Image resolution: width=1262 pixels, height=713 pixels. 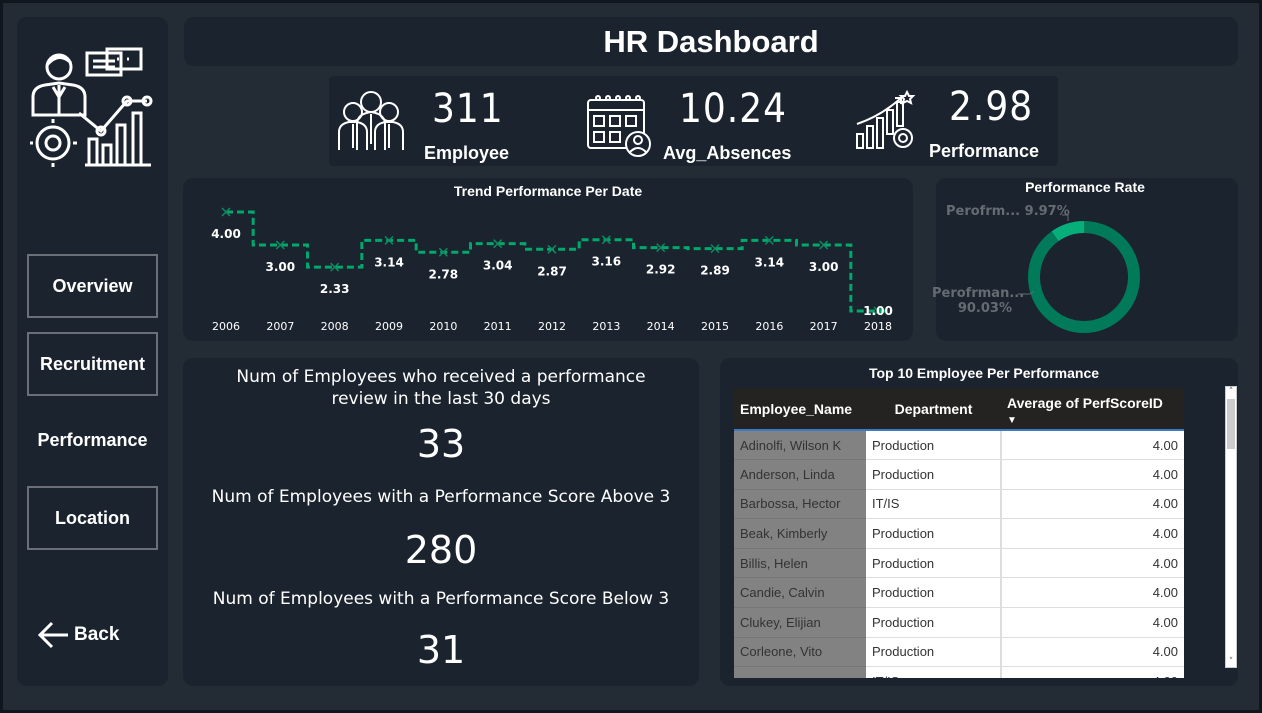 What do you see at coordinates (335, 289) in the screenshot?
I see `trend-data-label: 2.33` at bounding box center [335, 289].